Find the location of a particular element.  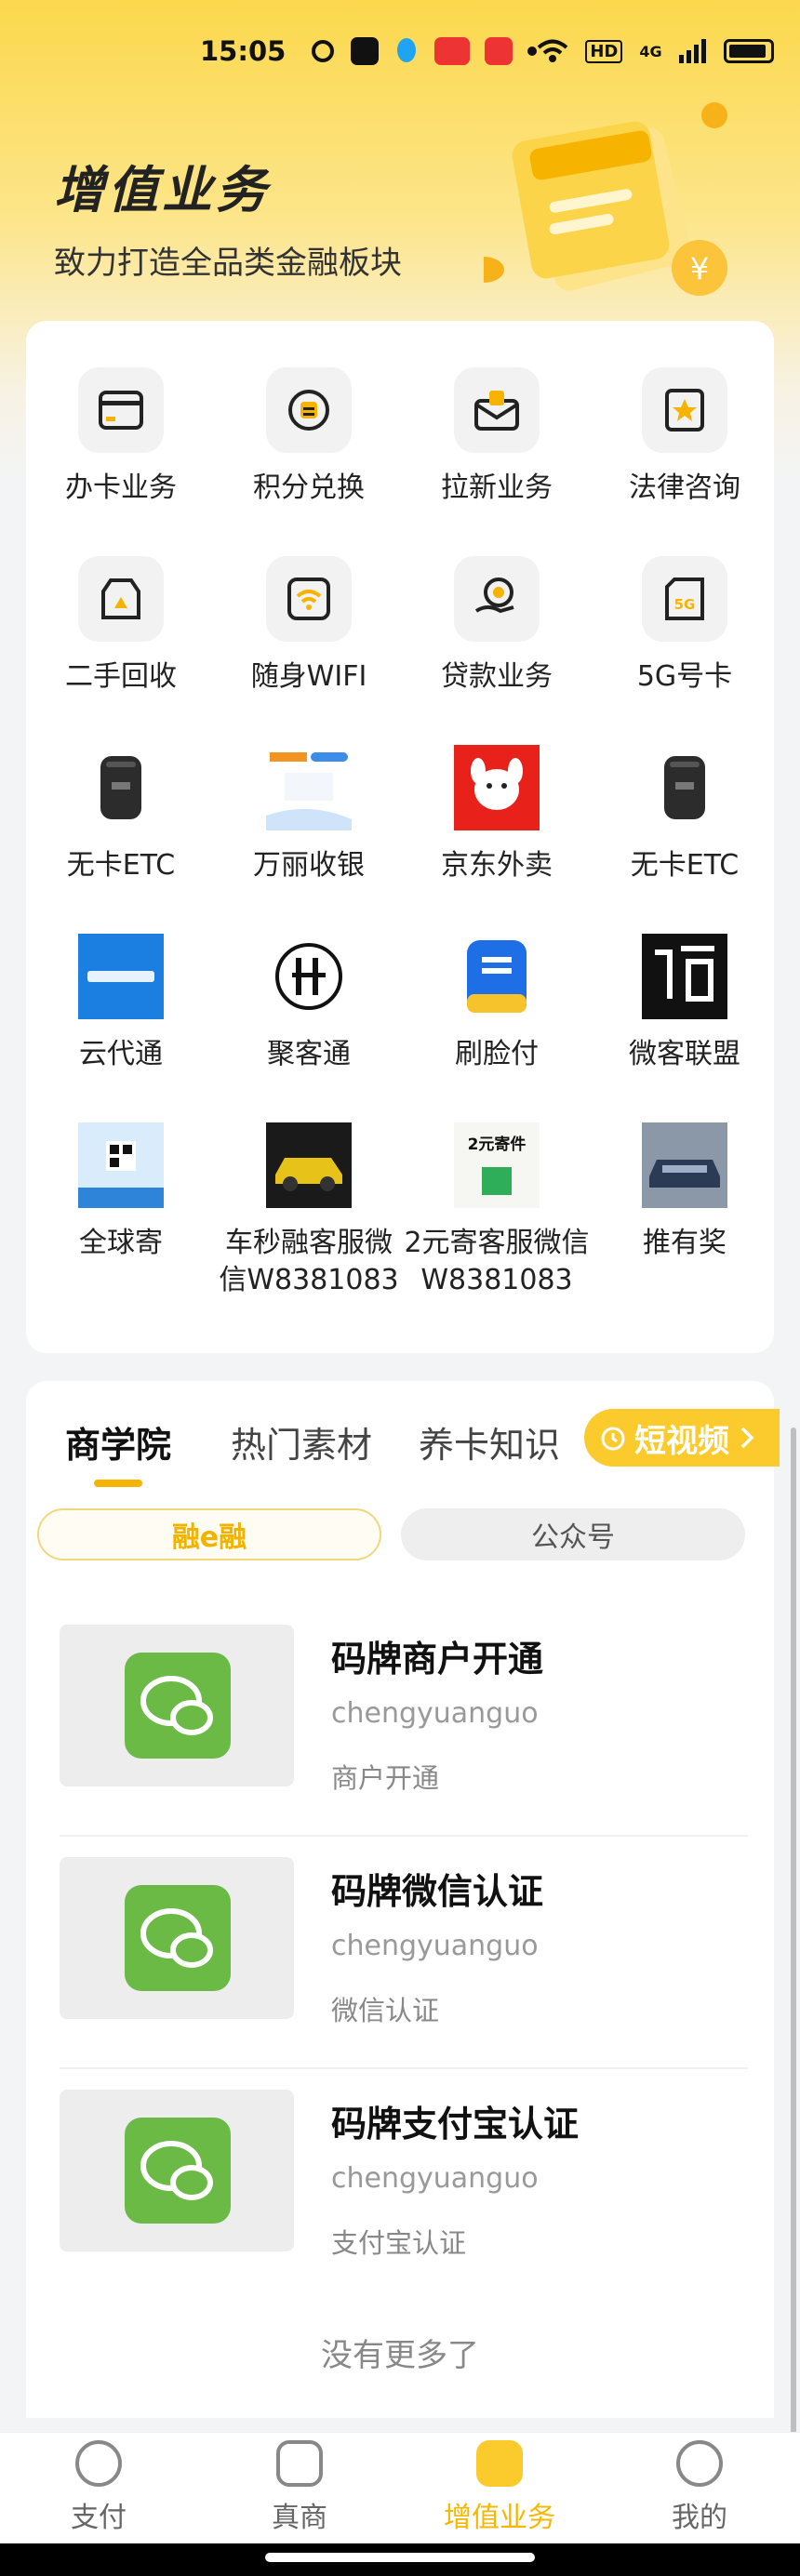

article-item: 码牌支付宝认证 chengyuanguo 支付宝认证 is located at coordinates (404, 2185).